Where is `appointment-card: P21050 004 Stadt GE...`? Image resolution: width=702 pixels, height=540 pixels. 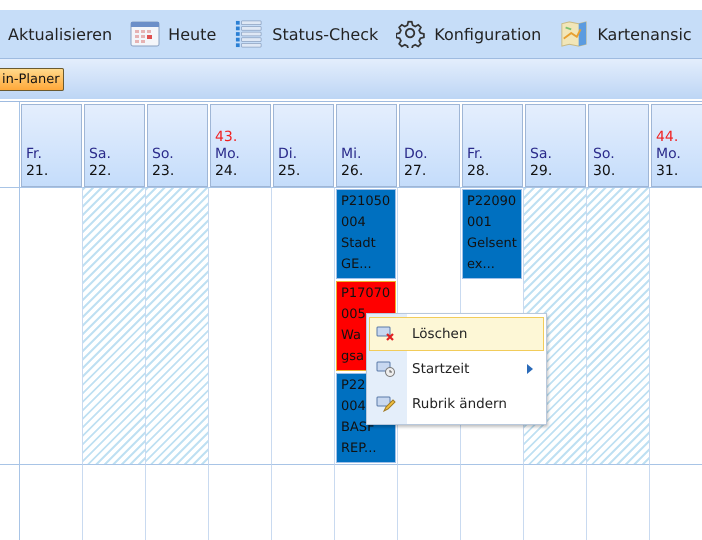 appointment-card: P21050 004 Stadt GE... is located at coordinates (366, 234).